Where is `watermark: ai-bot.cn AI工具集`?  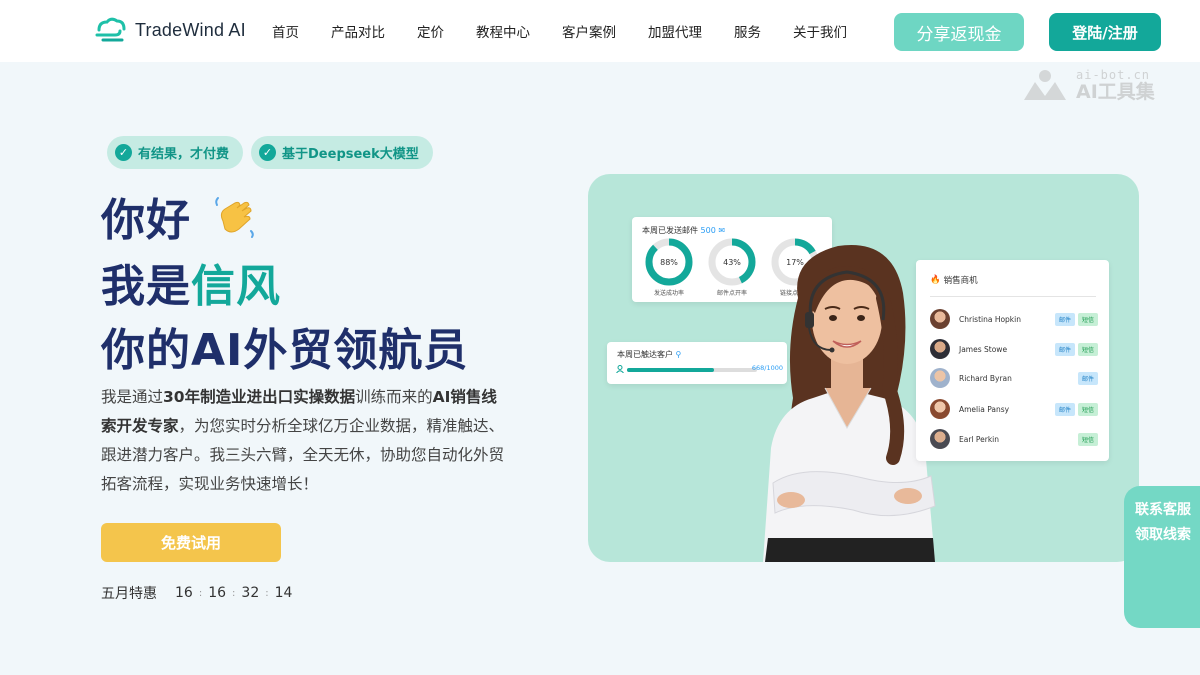
watermark: ai-bot.cn AI工具集 is located at coordinates (1088, 85).